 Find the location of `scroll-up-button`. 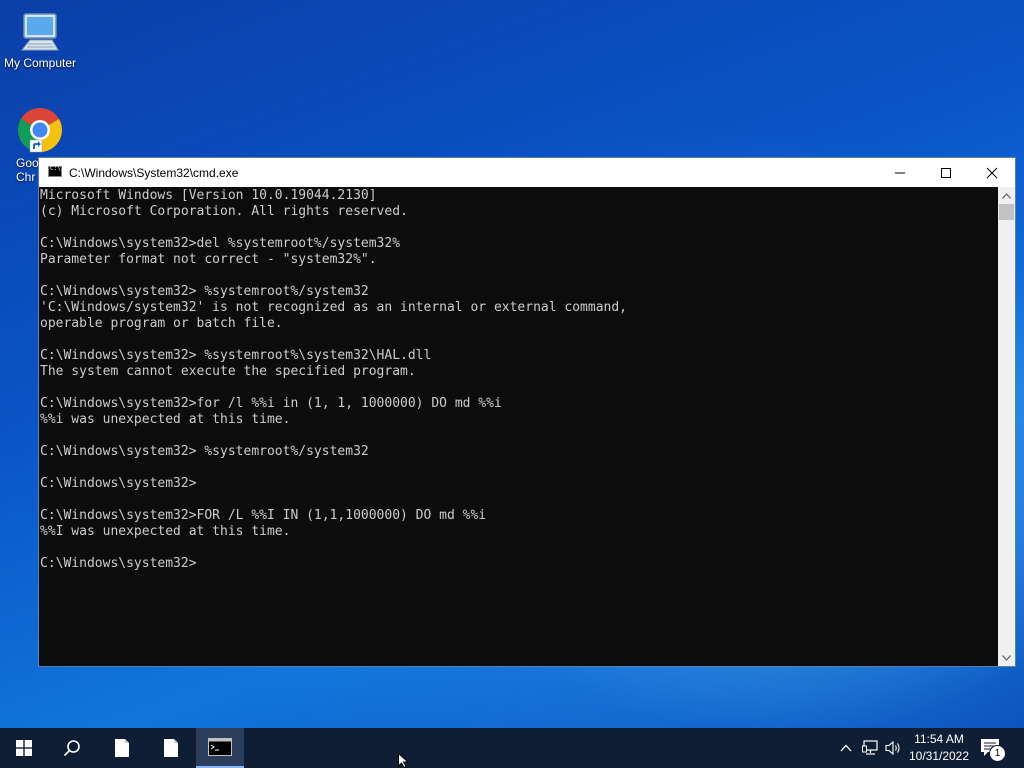

scroll-up-button is located at coordinates (1006, 195).